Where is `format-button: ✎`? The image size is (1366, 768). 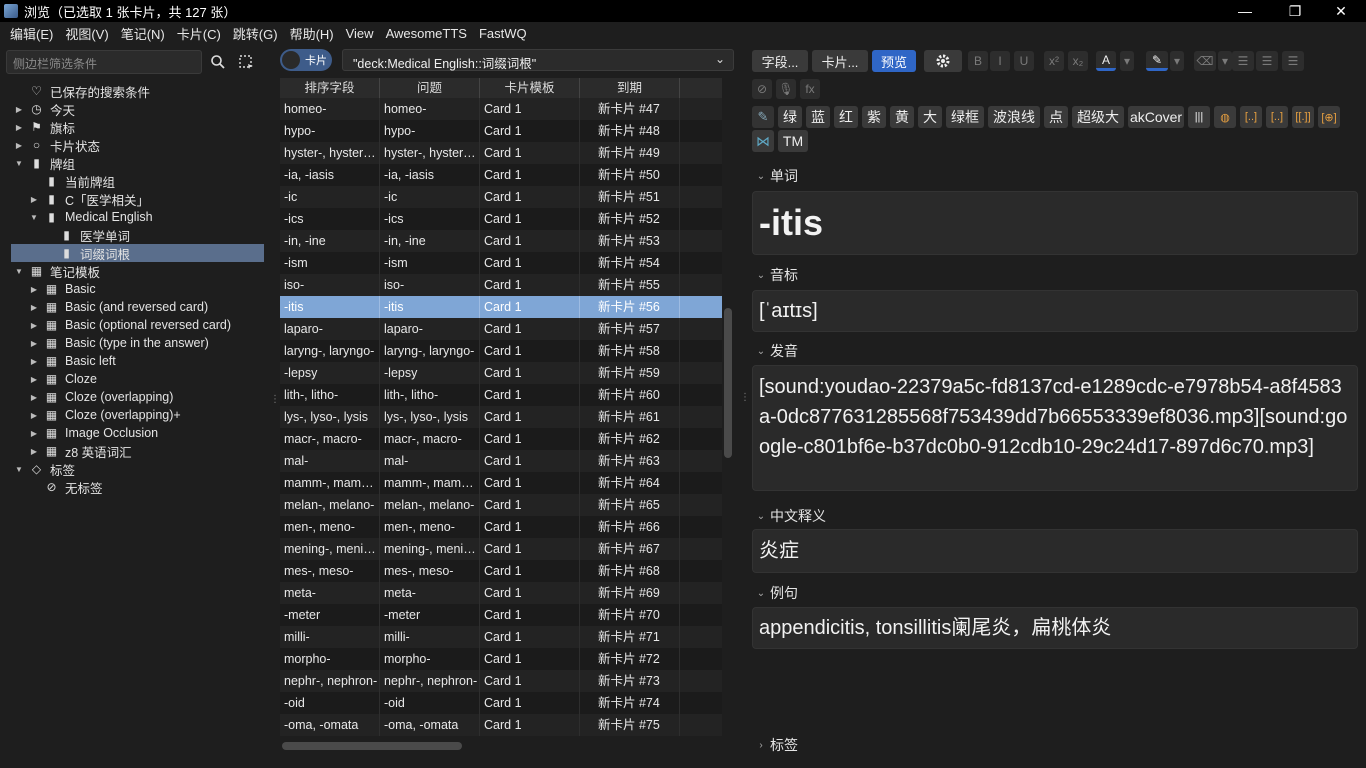
format-button: ✎ is located at coordinates (1157, 61).